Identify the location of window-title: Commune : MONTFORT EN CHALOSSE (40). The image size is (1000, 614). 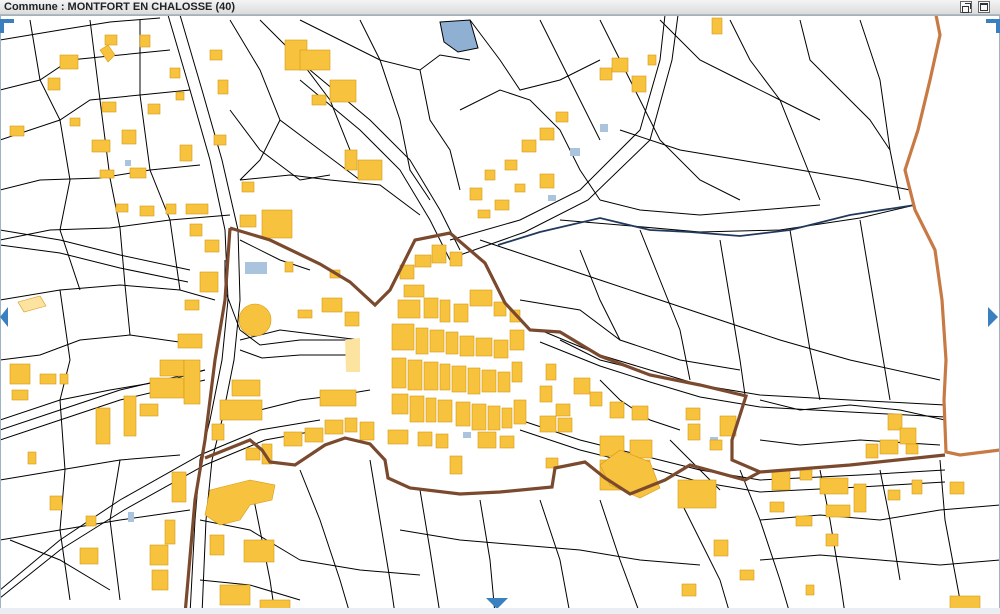
(120, 7).